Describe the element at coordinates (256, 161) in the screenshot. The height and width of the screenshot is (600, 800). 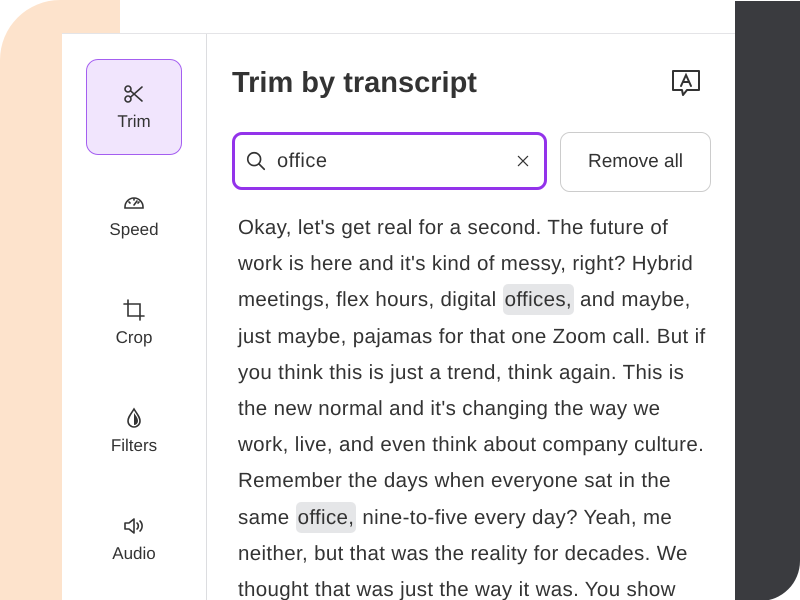
I see `search-icon` at that location.